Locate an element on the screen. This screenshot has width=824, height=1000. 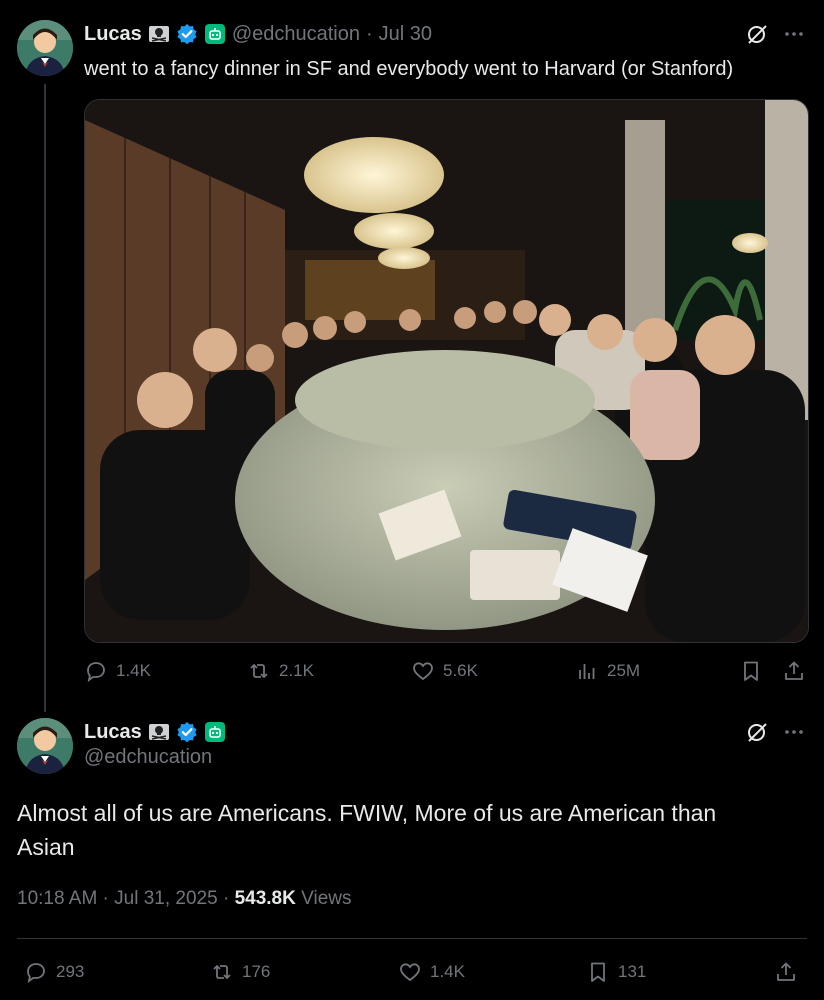
post-timestamp: 10:18 AM · Jul 31, 2025 · is located at coordinates (123, 898).